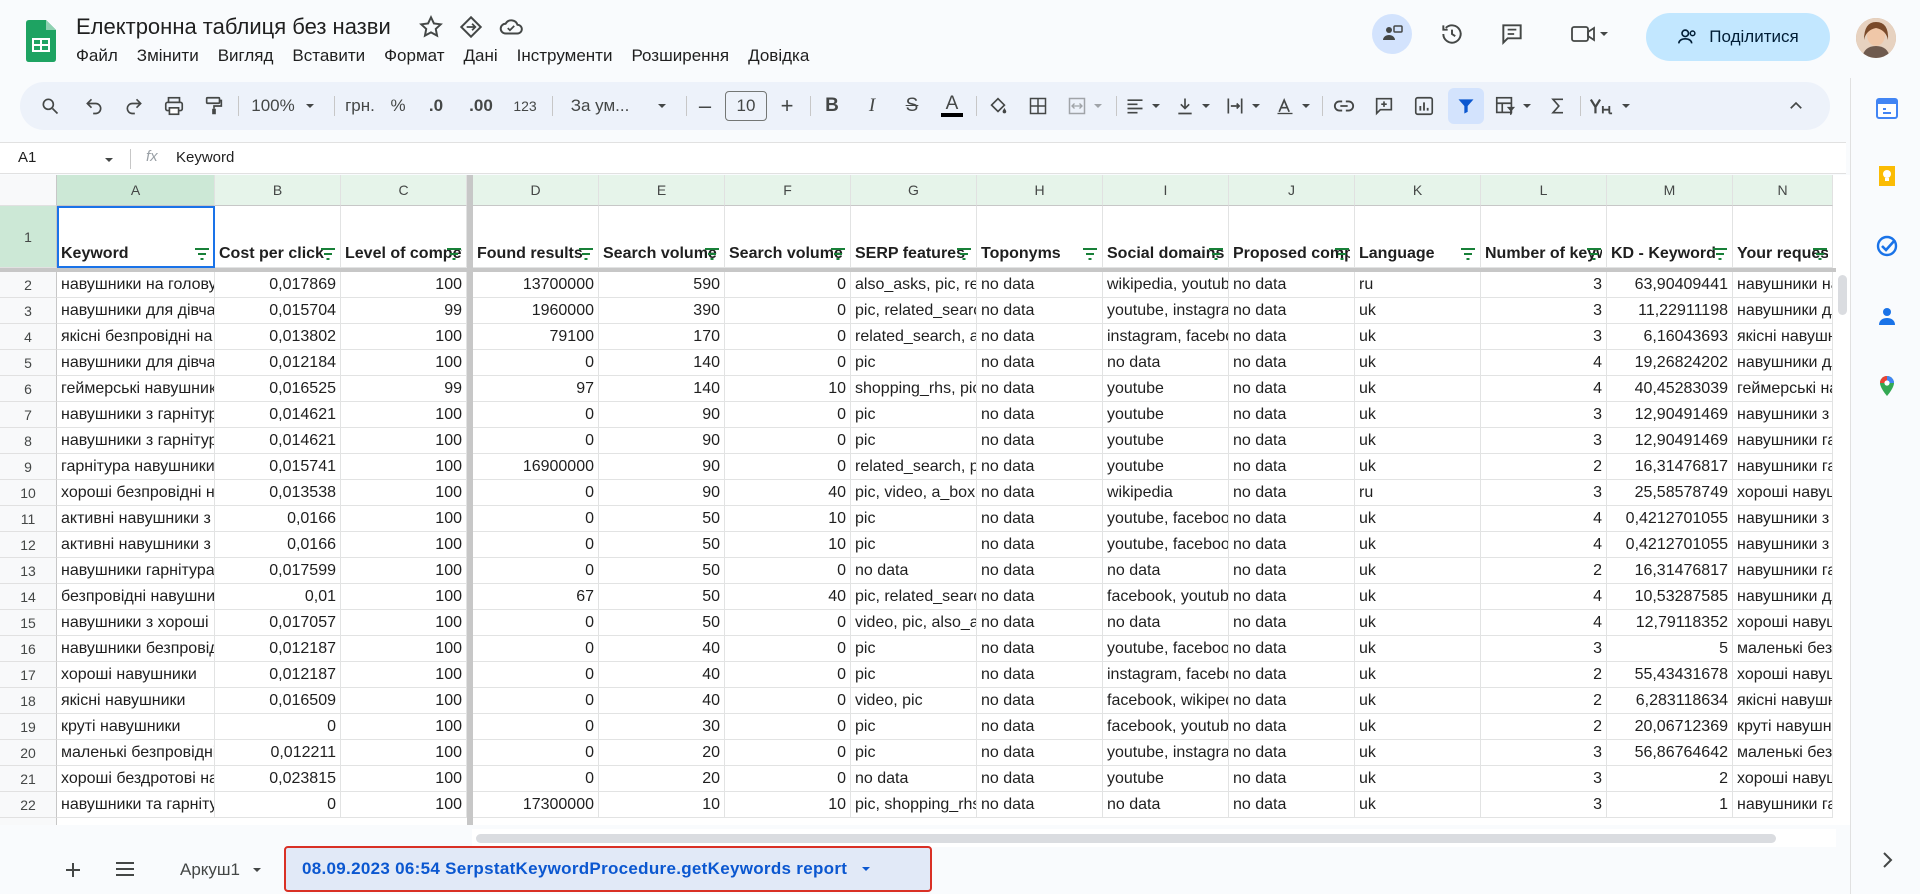 This screenshot has width=1920, height=894. What do you see at coordinates (1610, 106) in the screenshot?
I see `input-tools-button` at bounding box center [1610, 106].